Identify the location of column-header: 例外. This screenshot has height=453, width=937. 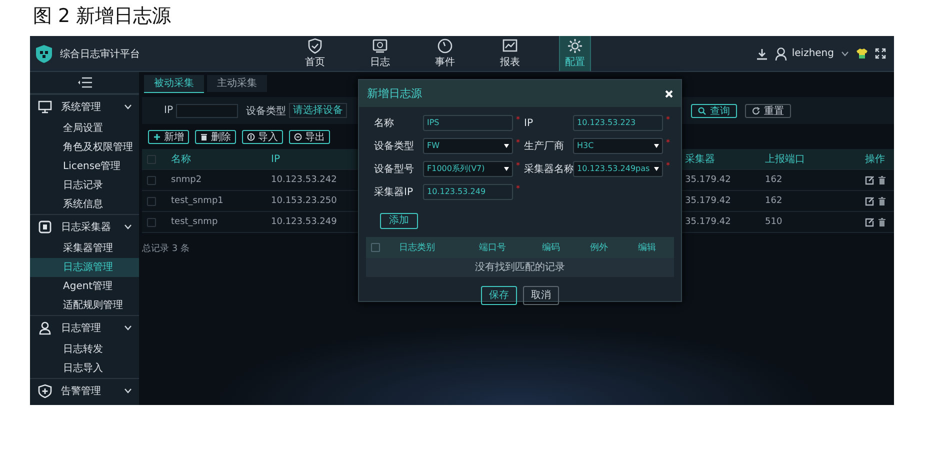
(599, 248).